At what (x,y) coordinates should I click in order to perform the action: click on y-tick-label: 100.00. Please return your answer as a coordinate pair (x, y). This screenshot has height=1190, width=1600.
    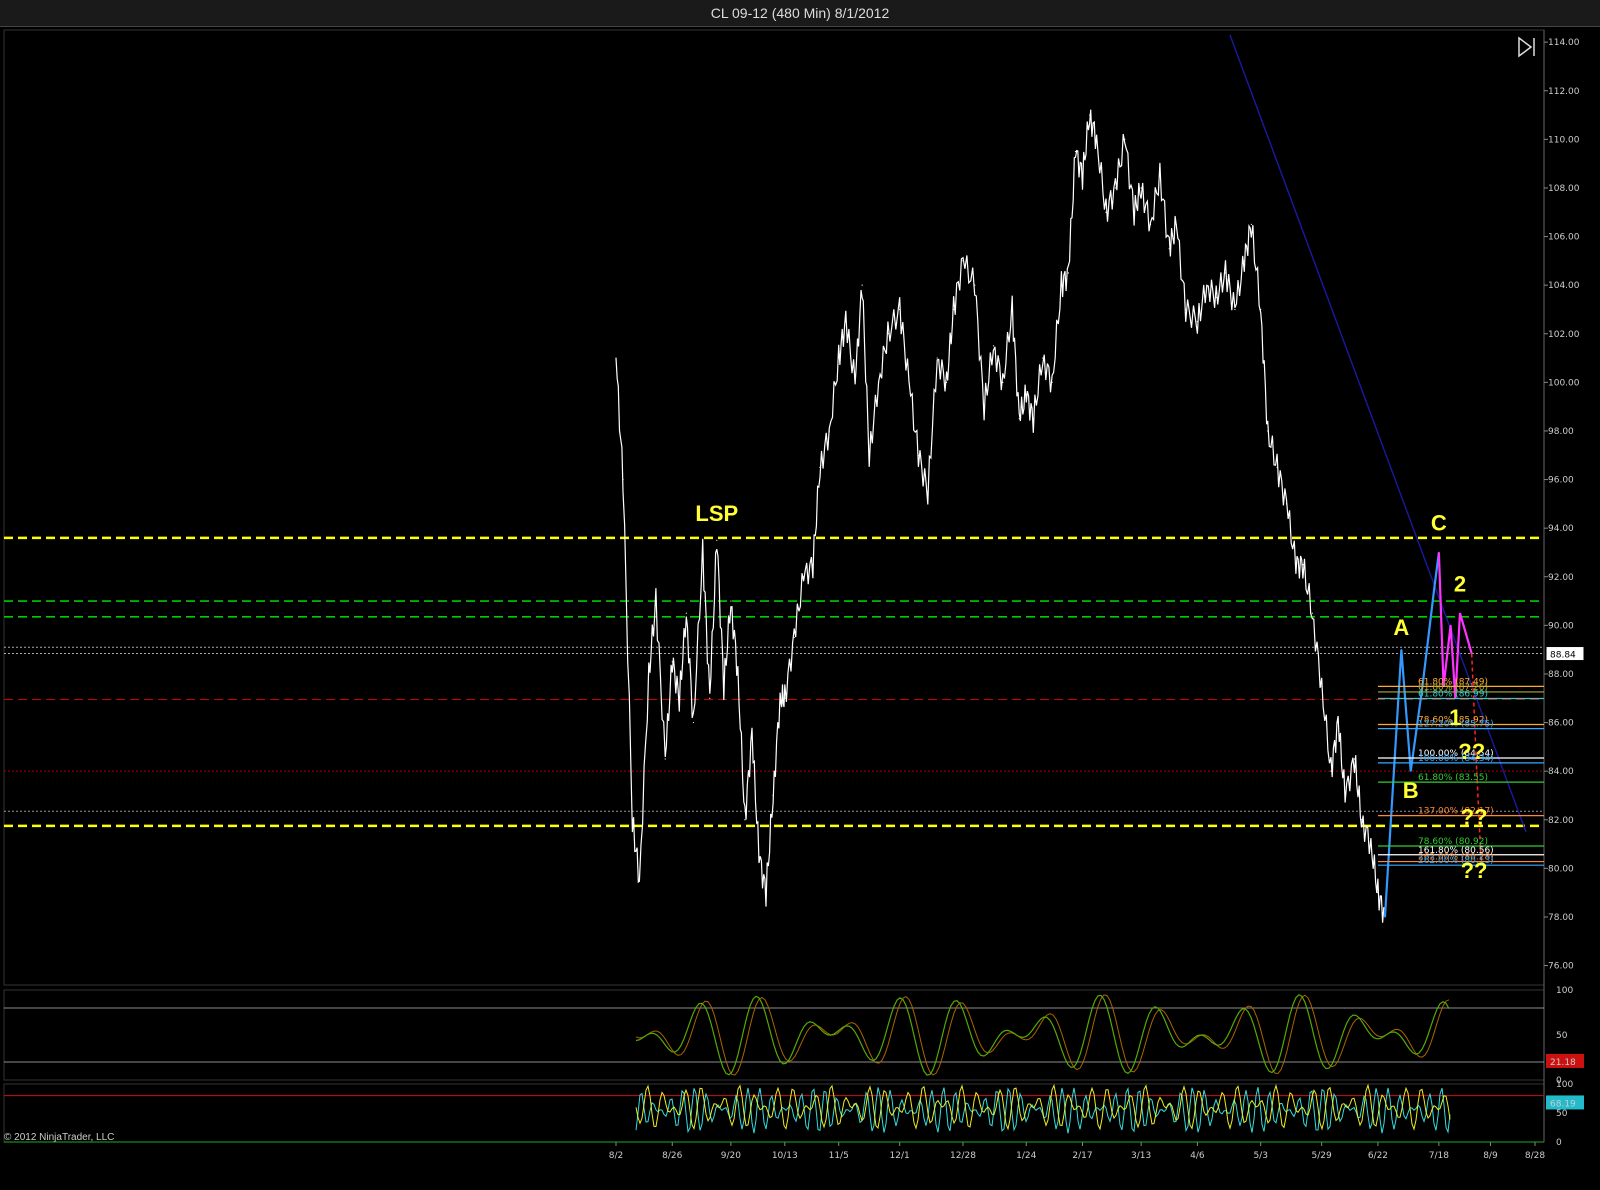
    Looking at the image, I should click on (1564, 383).